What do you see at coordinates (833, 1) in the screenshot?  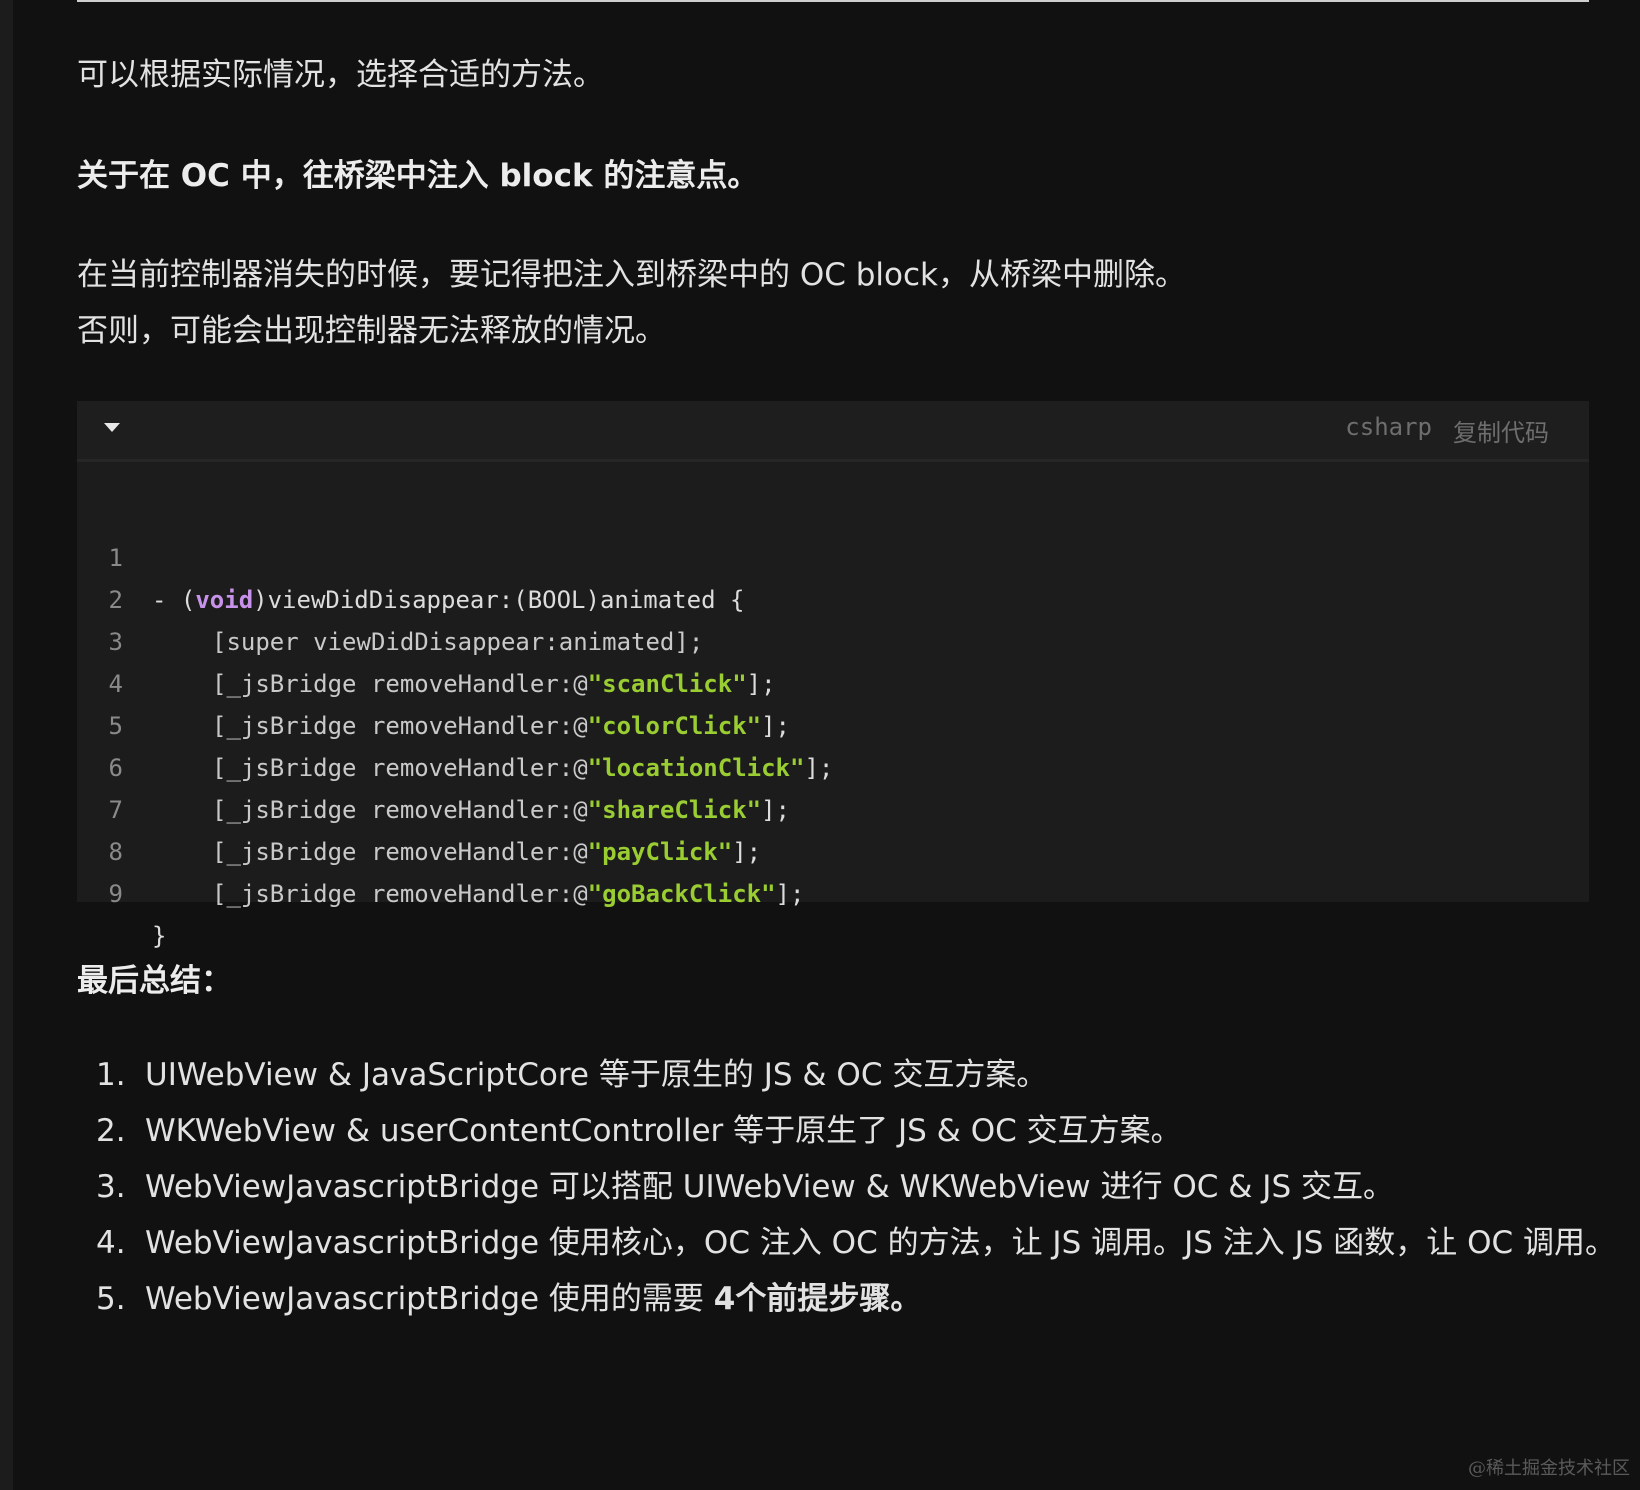 I see `horizontal-rule` at bounding box center [833, 1].